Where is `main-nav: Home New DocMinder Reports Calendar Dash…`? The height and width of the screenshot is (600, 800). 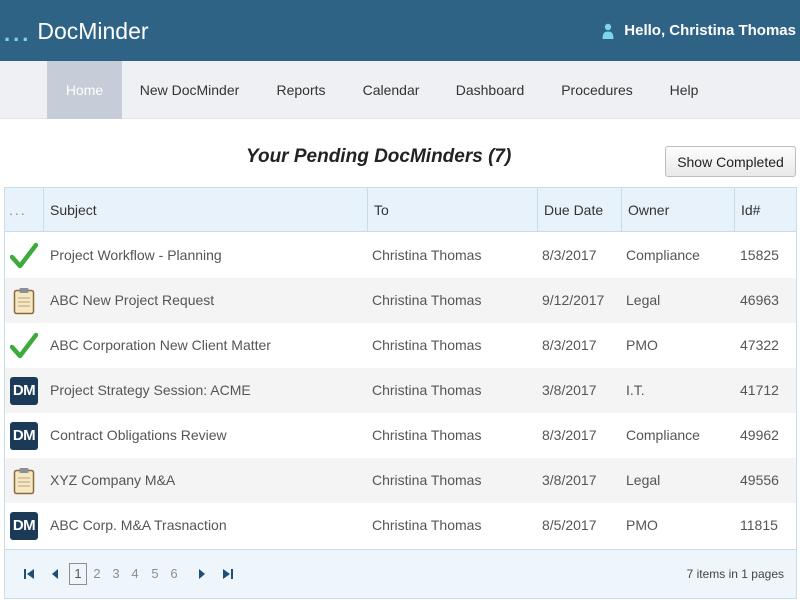
main-nav: Home New DocMinder Reports Calendar Dash… is located at coordinates (400, 90).